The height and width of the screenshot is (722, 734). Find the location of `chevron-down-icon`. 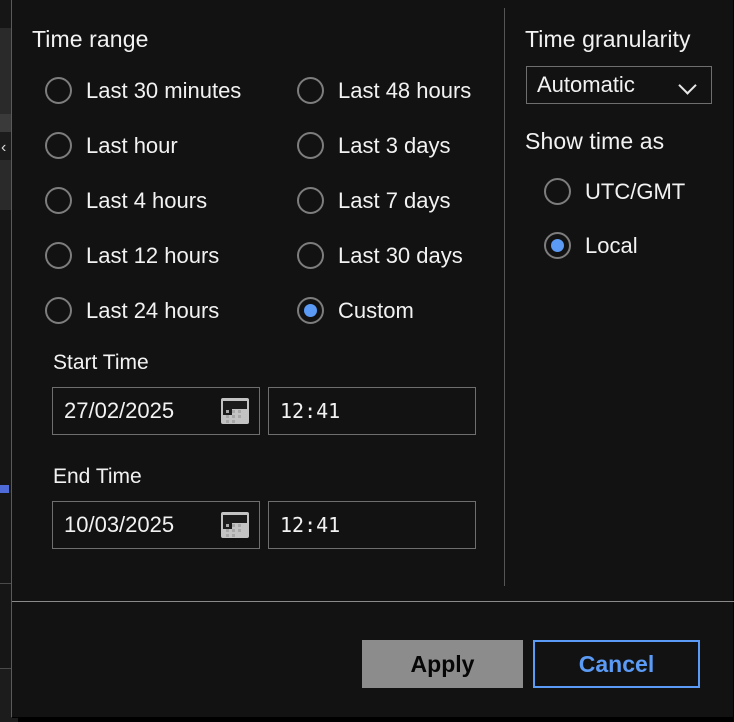

chevron-down-icon is located at coordinates (688, 85).